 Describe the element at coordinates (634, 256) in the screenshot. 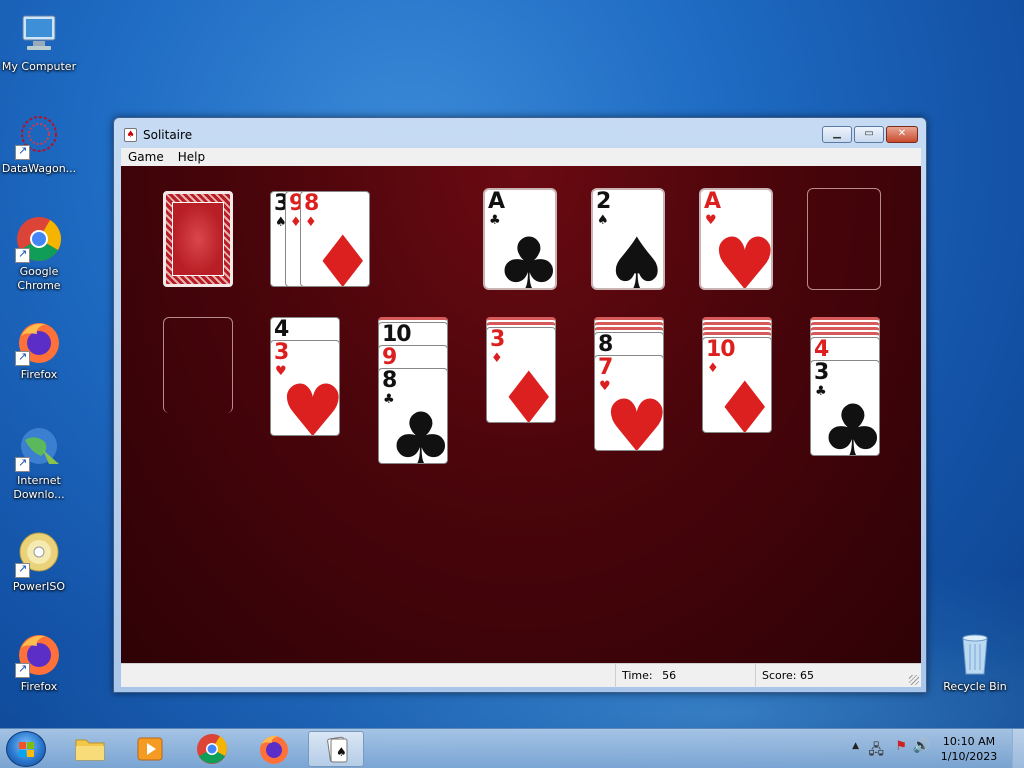

I see `card-pip-icon: ♠` at that location.